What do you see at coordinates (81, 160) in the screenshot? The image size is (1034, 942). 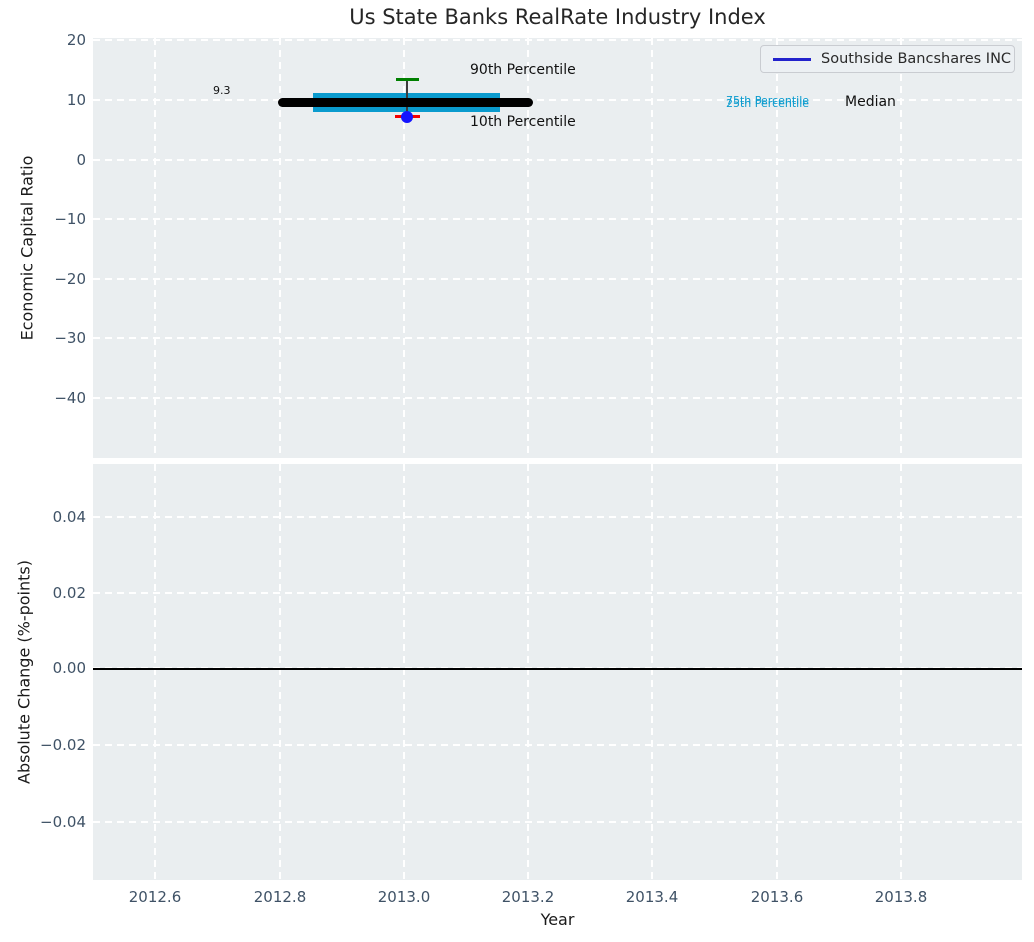 I see `y-tick-label: 0` at bounding box center [81, 160].